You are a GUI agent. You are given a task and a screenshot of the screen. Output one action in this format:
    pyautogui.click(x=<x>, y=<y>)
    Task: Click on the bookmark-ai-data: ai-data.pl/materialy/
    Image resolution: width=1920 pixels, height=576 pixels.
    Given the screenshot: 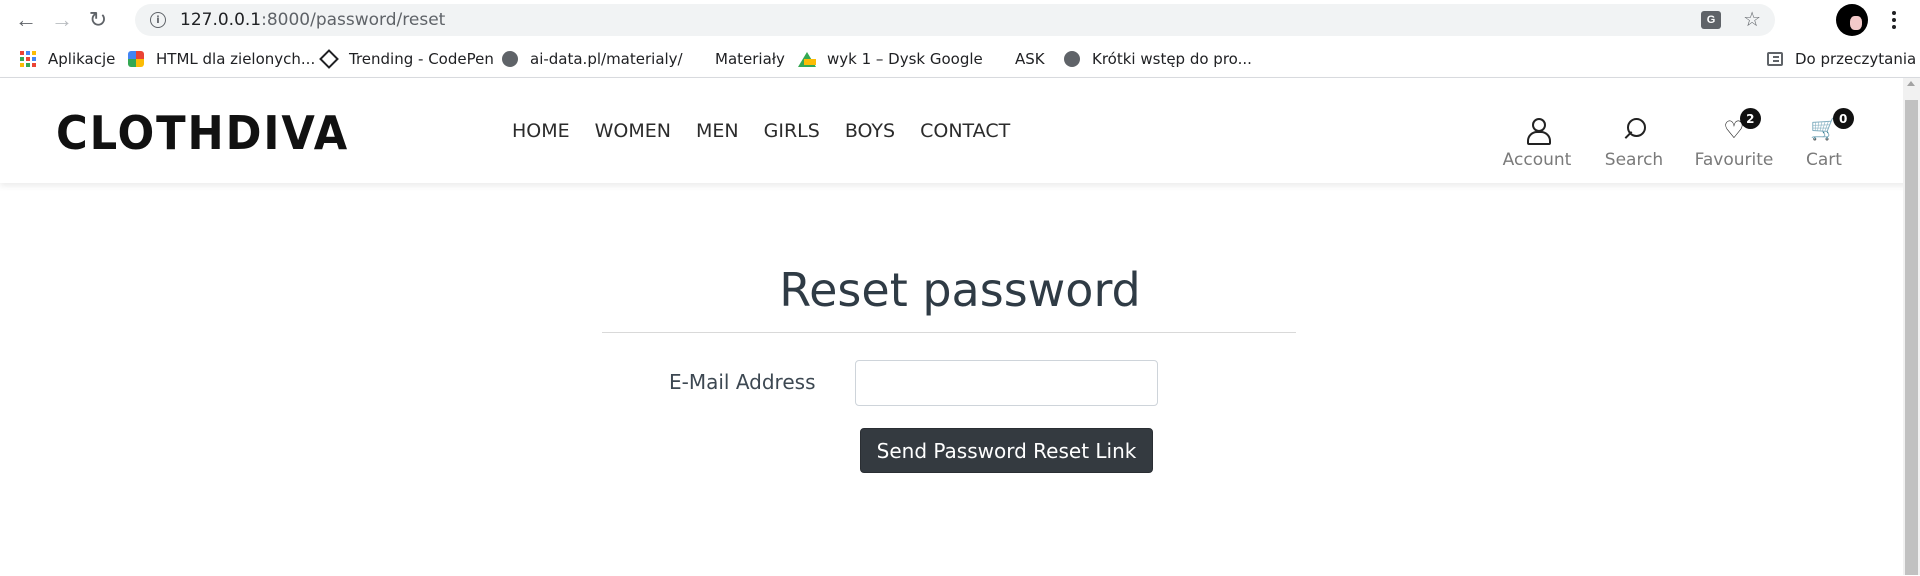 What is the action you would take?
    pyautogui.click(x=592, y=59)
    